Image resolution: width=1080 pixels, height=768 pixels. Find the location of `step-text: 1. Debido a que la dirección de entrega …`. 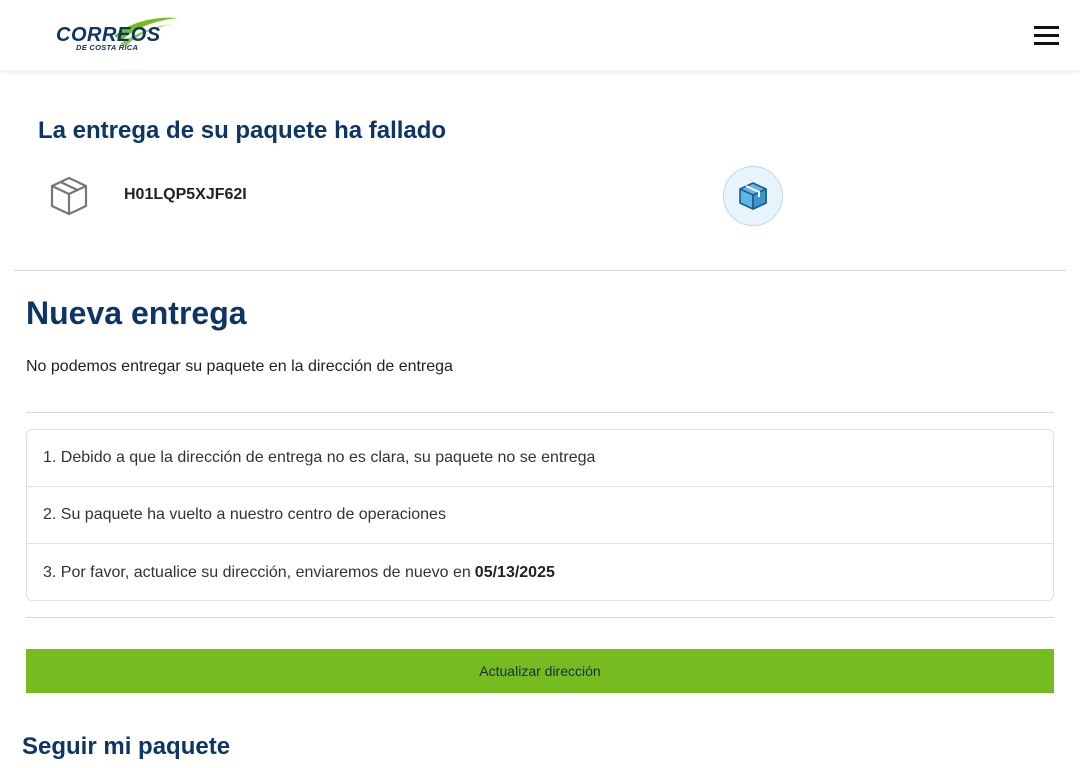

step-text: 1. Debido a que la dirección de entrega … is located at coordinates (319, 457).